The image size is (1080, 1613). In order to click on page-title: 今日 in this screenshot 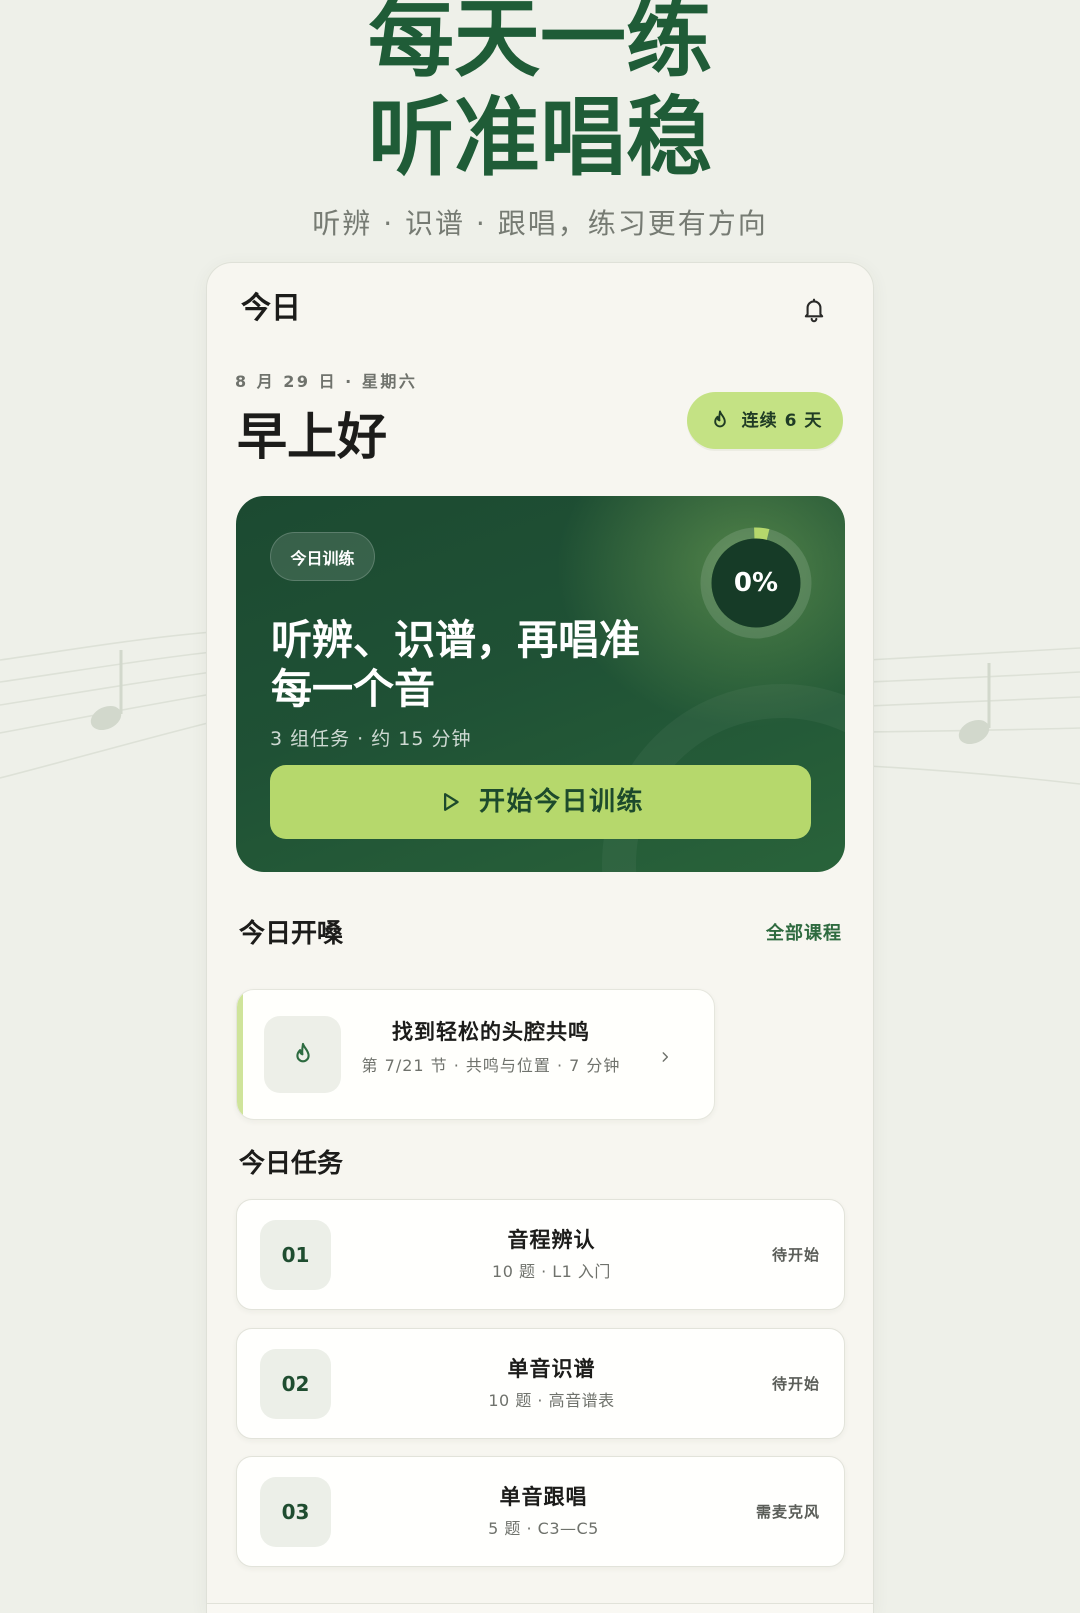, I will do `click(271, 308)`.